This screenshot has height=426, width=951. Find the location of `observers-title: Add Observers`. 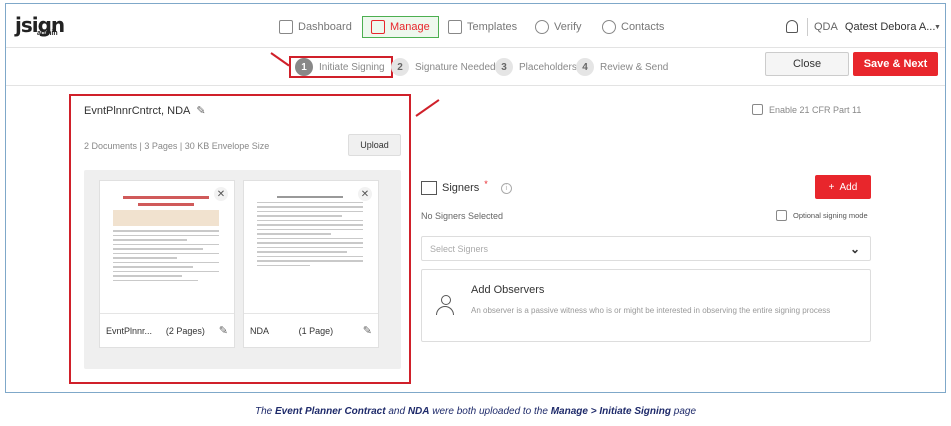

observers-title: Add Observers is located at coordinates (508, 290).